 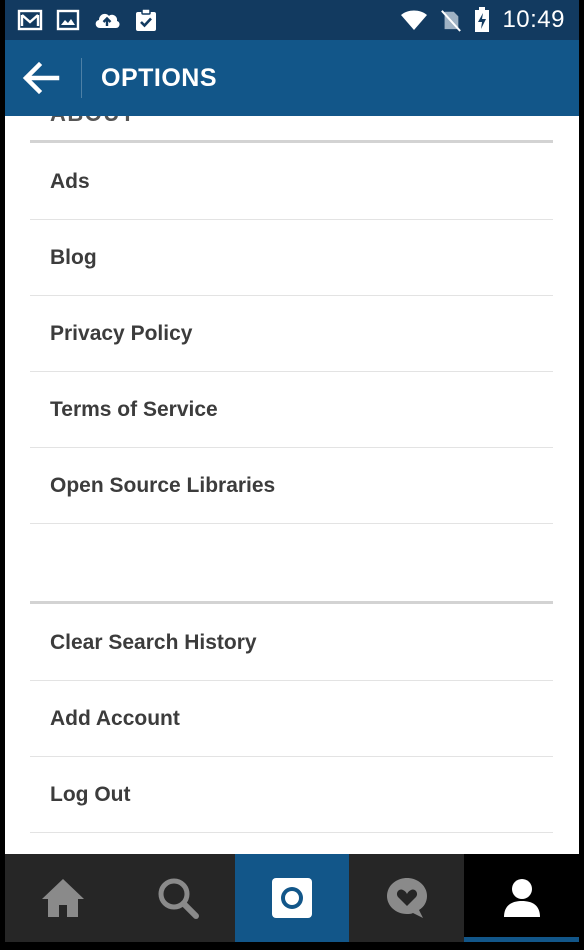 What do you see at coordinates (291, 410) in the screenshot?
I see `menu-item-terms-of-service: Terms of Service` at bounding box center [291, 410].